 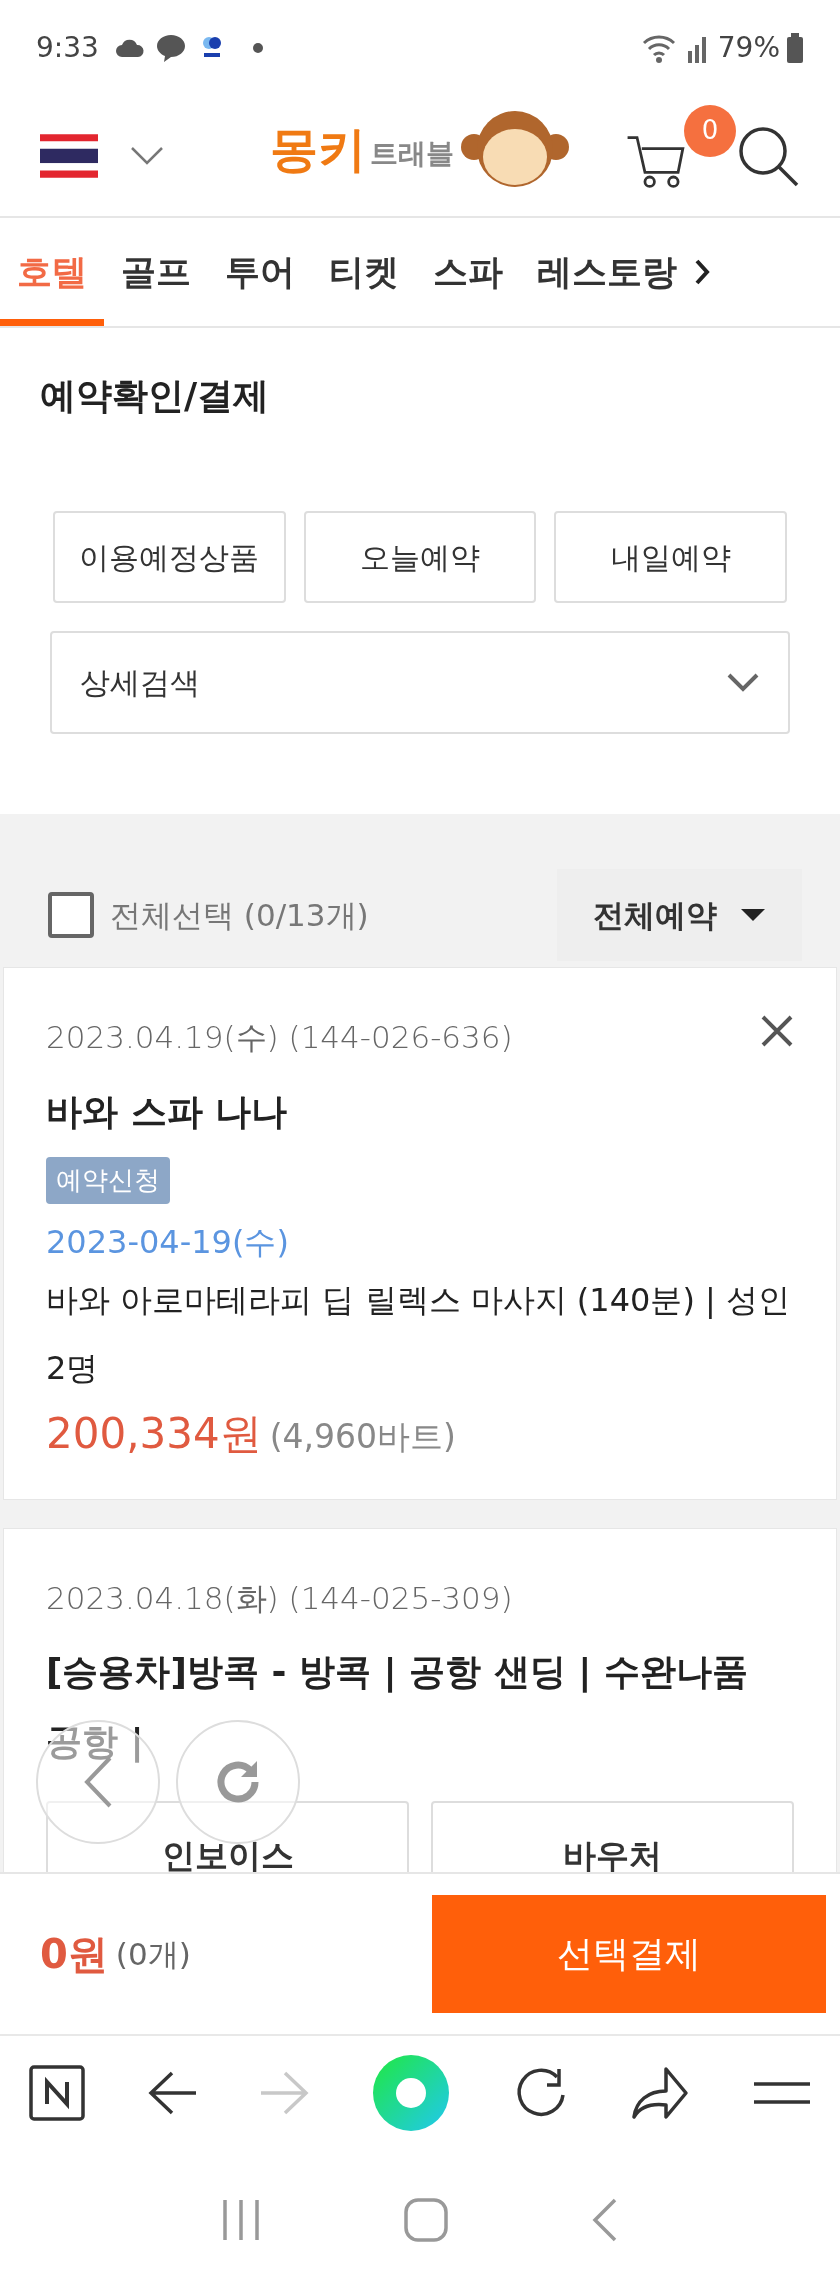 What do you see at coordinates (239, 915) in the screenshot?
I see `select-all-label: 전체선택 (0/13개)` at bounding box center [239, 915].